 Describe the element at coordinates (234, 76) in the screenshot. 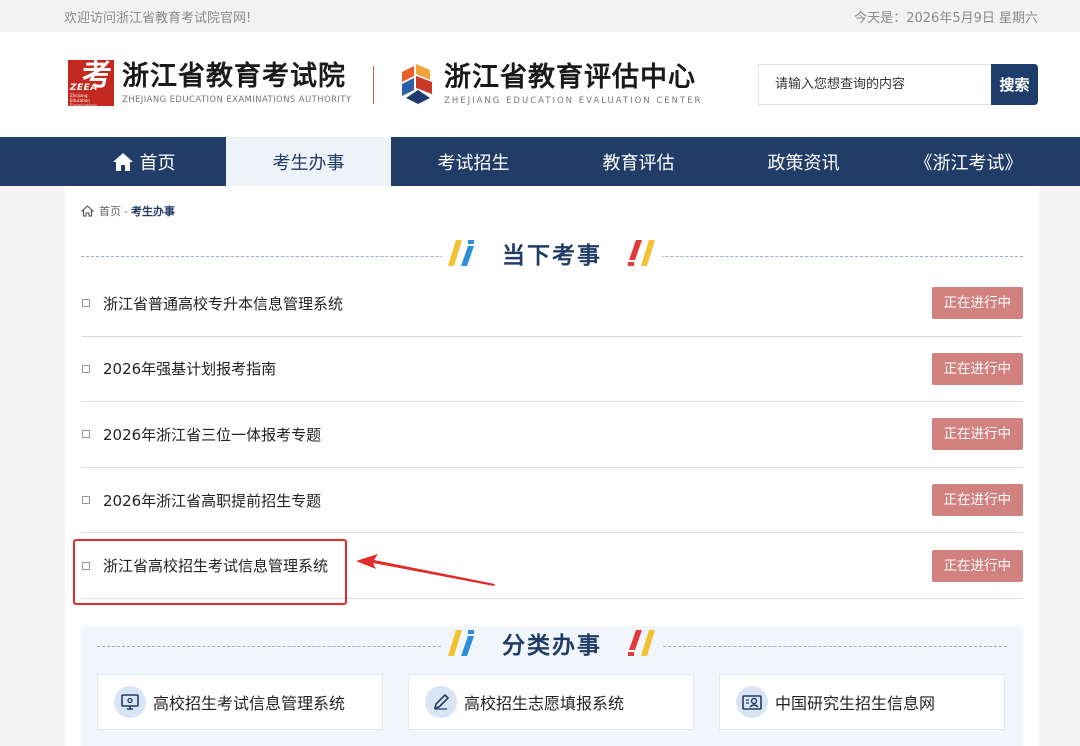

I see `zeea-name-cn: 浙江省教育考试院` at that location.